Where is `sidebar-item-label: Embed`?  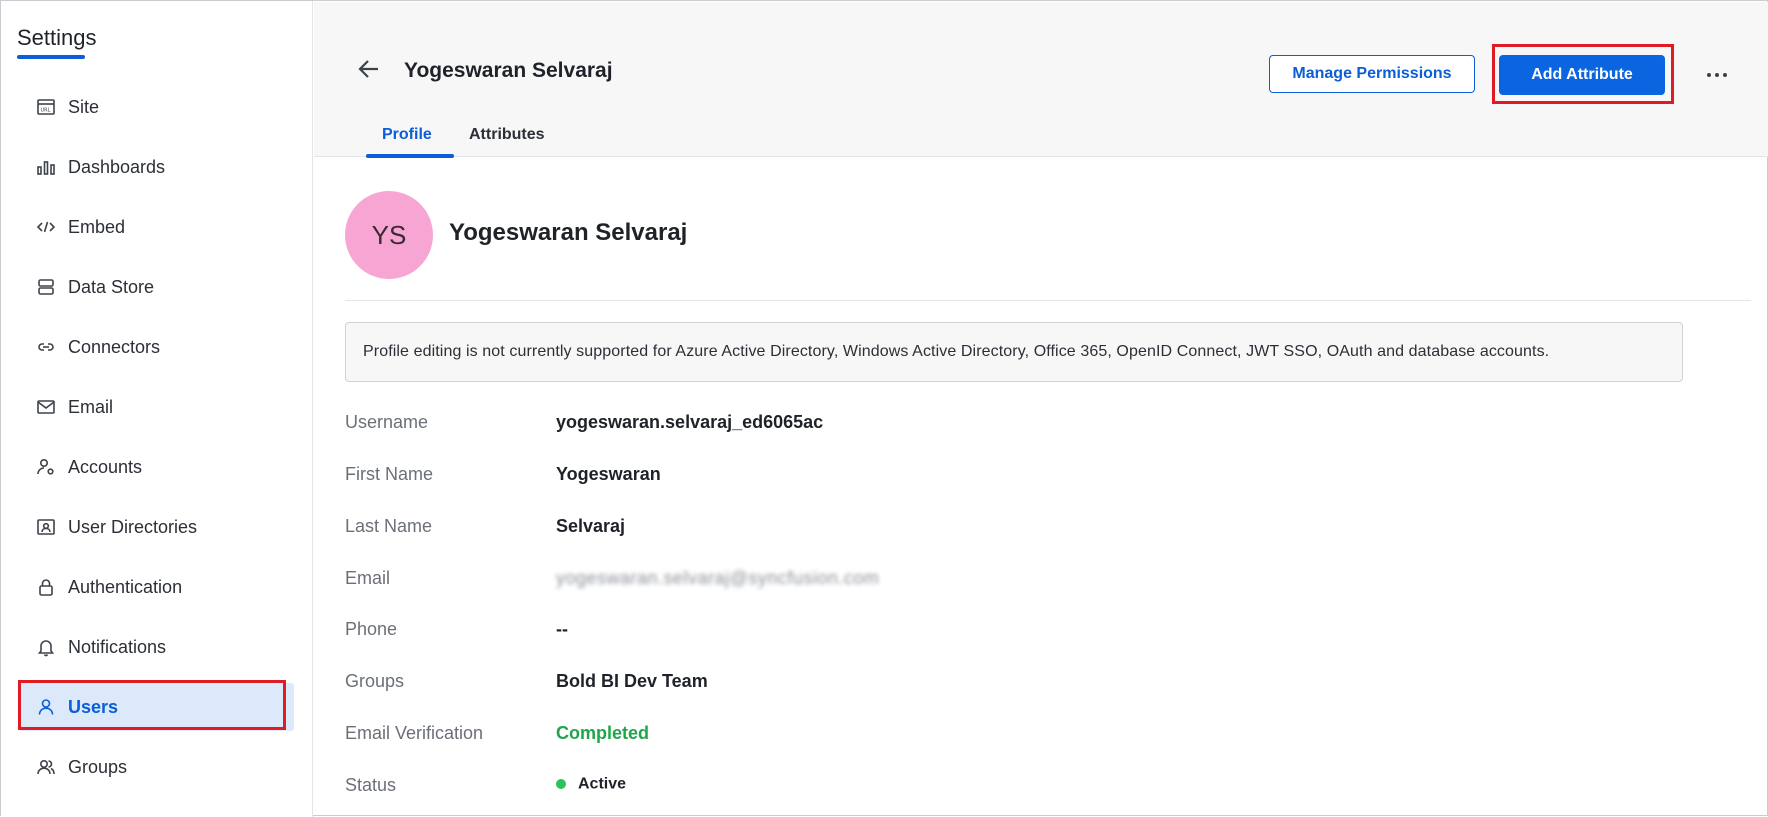
sidebar-item-label: Embed is located at coordinates (97, 226).